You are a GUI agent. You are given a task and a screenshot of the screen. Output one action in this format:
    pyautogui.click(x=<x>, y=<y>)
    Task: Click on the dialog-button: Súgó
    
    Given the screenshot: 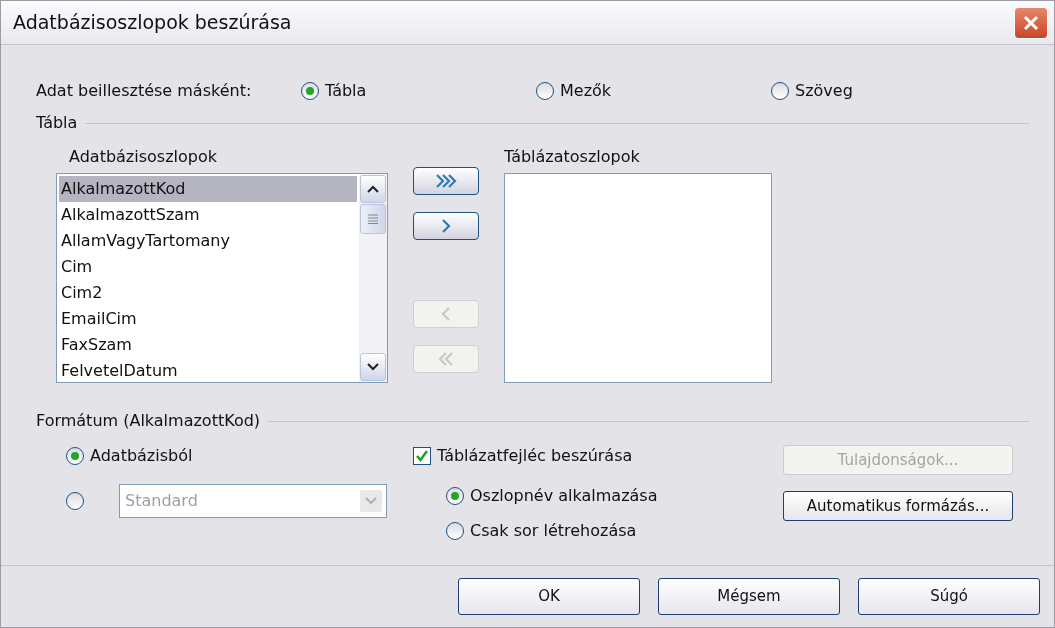 What is the action you would take?
    pyautogui.click(x=949, y=596)
    